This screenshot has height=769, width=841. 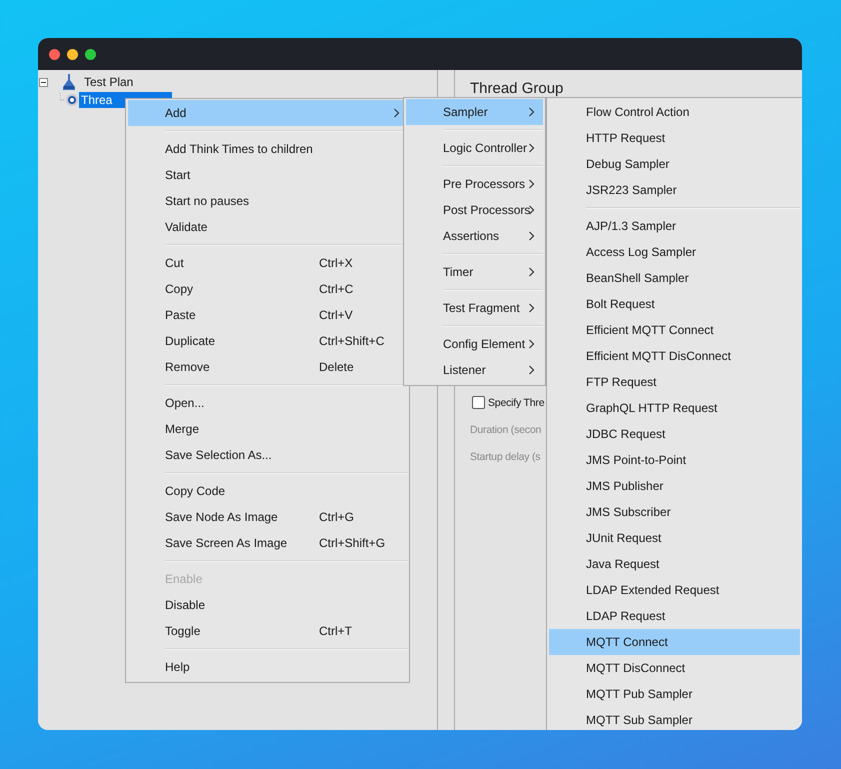 I want to click on checkbox-label: Specify Thre, so click(x=516, y=402).